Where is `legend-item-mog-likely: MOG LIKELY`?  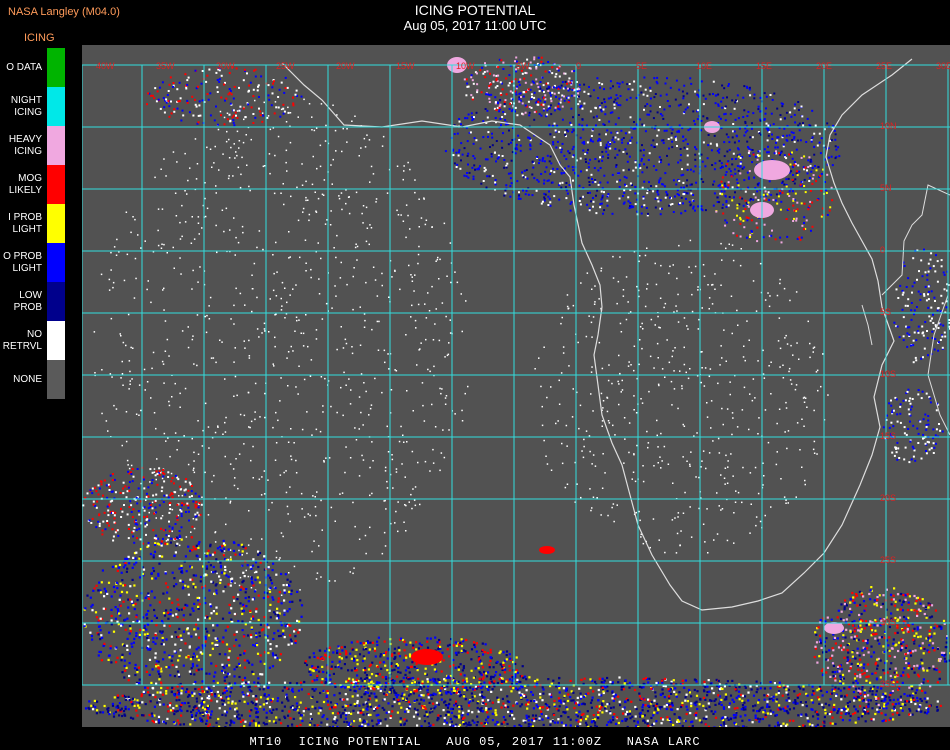 legend-item-mog-likely: MOG LIKELY is located at coordinates (33, 184).